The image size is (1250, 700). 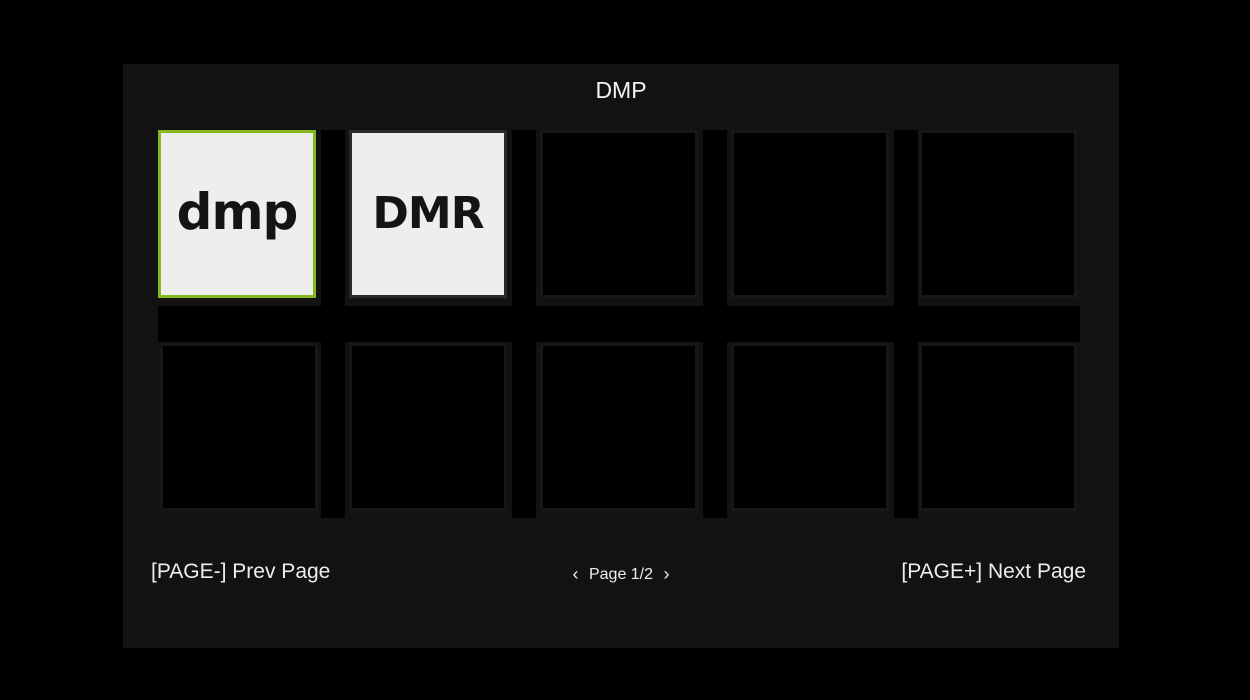 I want to click on dmp-logo: dmp, so click(x=237, y=212).